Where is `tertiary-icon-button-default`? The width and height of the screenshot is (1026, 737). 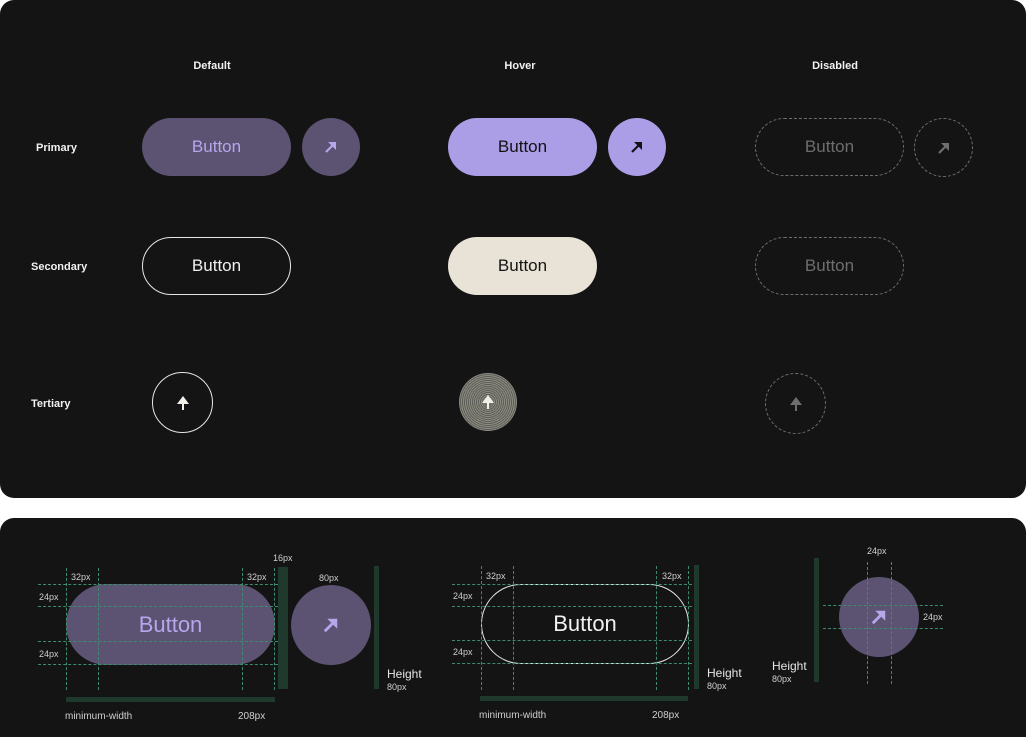
tertiary-icon-button-default is located at coordinates (182, 402).